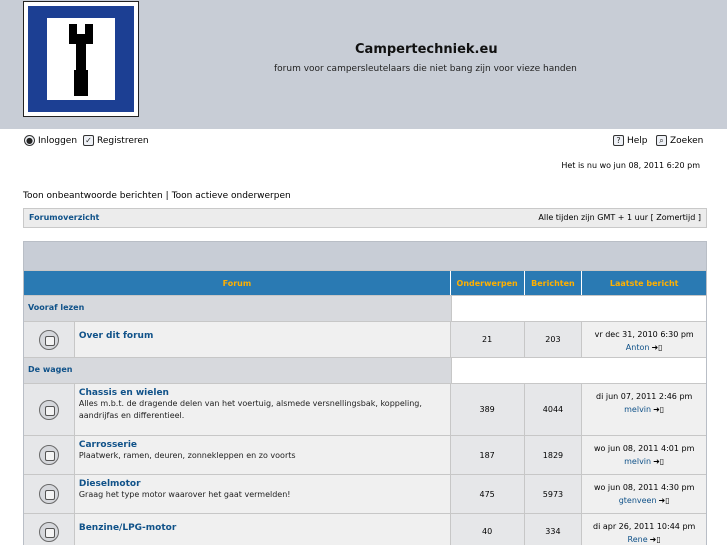 The image size is (727, 545). I want to click on search-label: Zoeken, so click(687, 140).